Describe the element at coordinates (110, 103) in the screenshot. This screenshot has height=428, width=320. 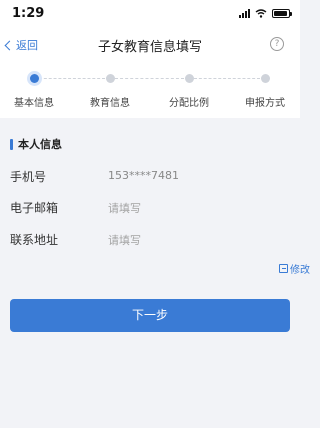
I see `step-label-education-info: 教育信息` at that location.